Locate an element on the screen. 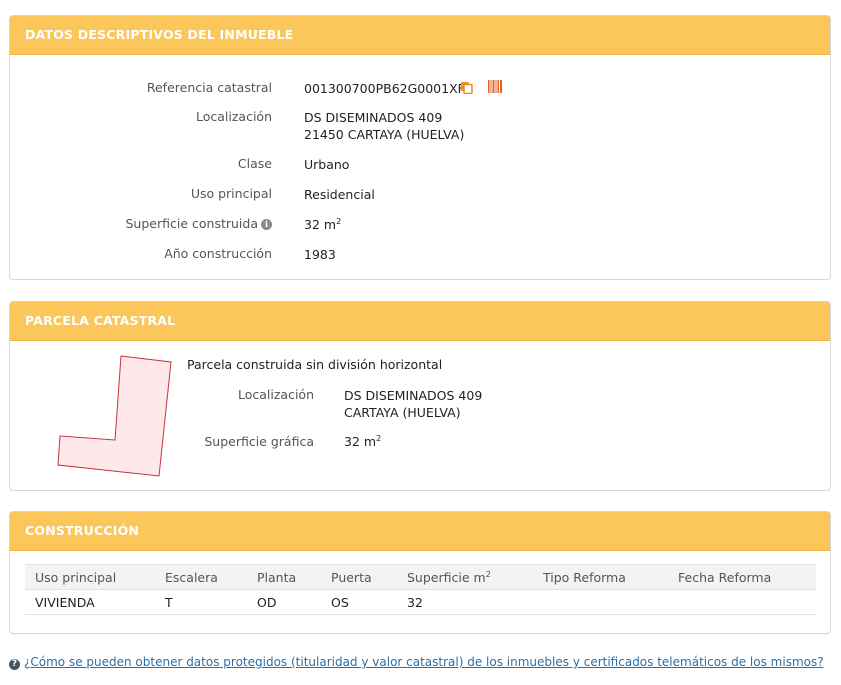 Image resolution: width=841 pixels, height=685 pixels. uso-label: Uso principal is located at coordinates (231, 193).